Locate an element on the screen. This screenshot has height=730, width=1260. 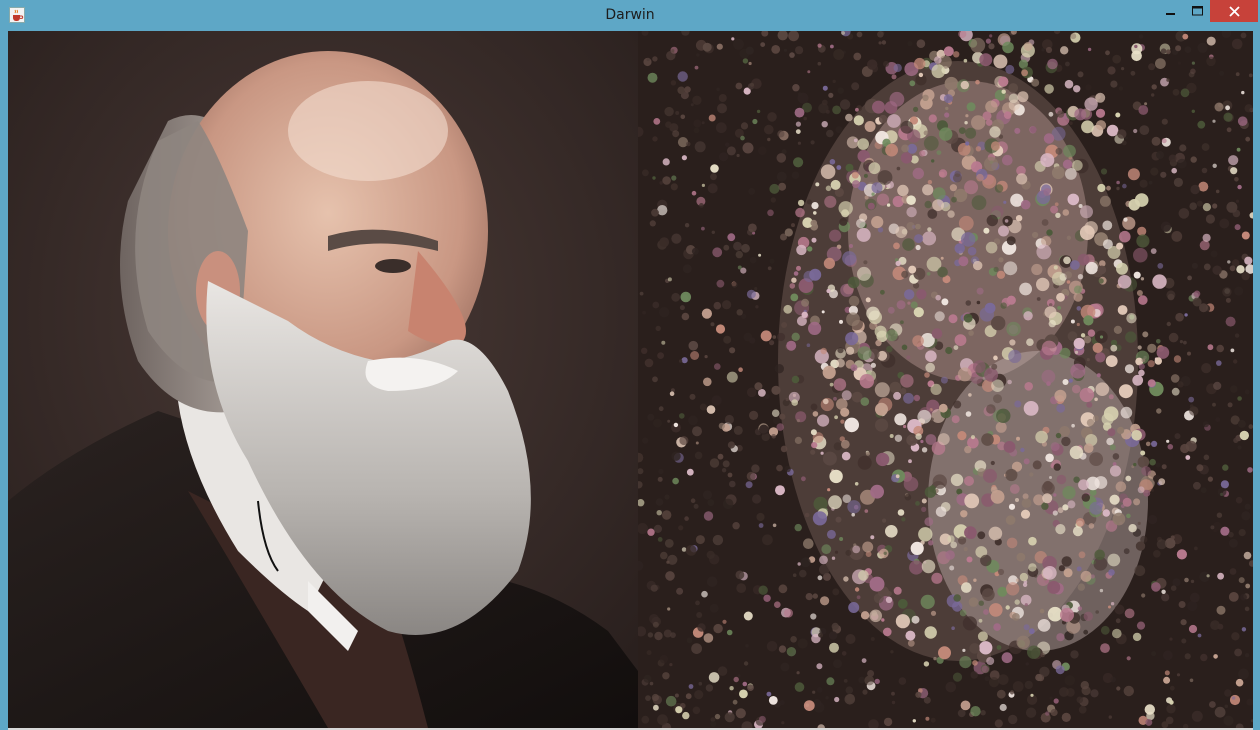
maximize-button is located at coordinates (1197, 11).